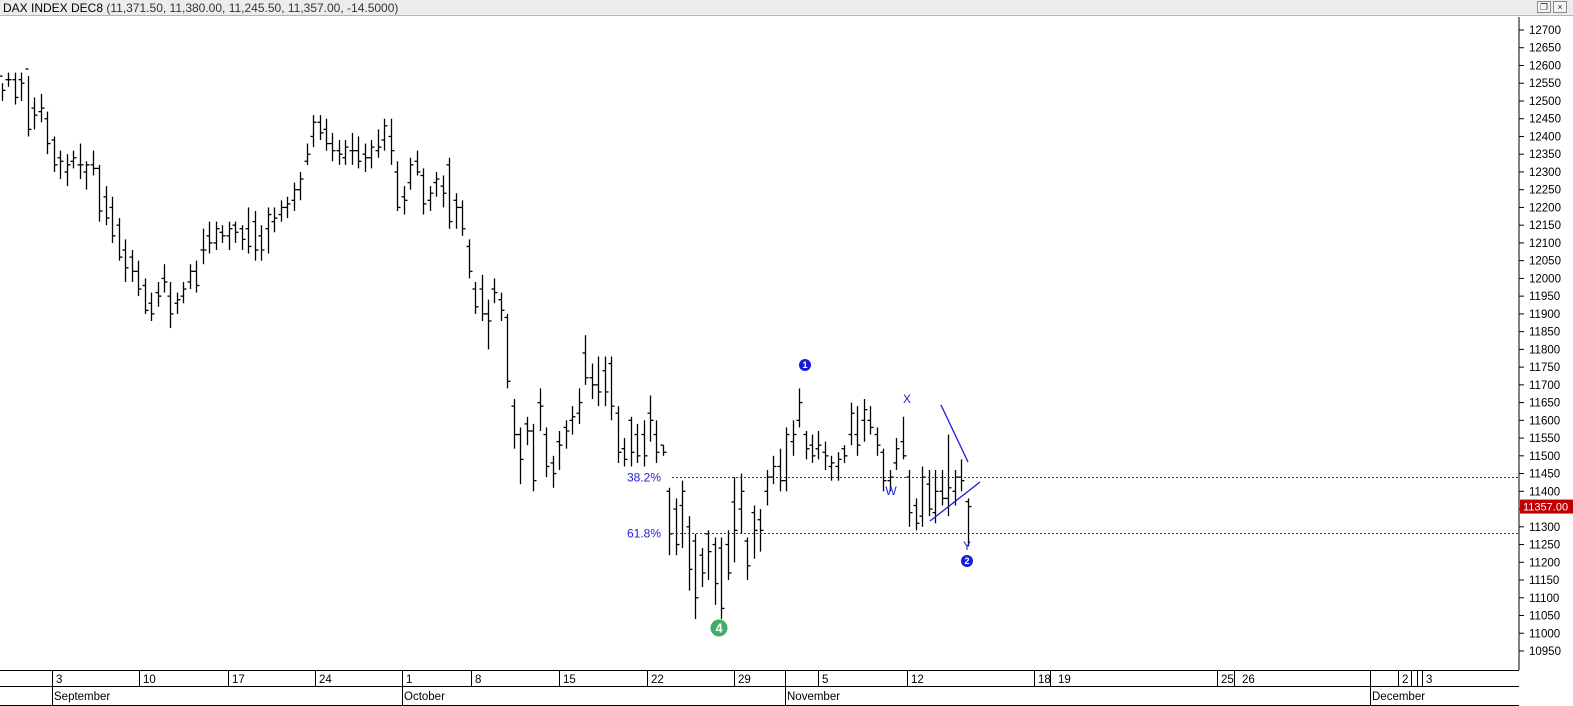 This screenshot has width=1573, height=706. What do you see at coordinates (1544, 421) in the screenshot?
I see `price-tick-label: 11600` at bounding box center [1544, 421].